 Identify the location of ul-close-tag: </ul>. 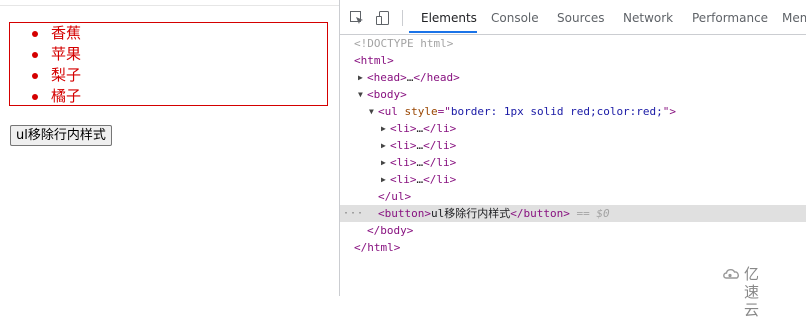
(395, 196).